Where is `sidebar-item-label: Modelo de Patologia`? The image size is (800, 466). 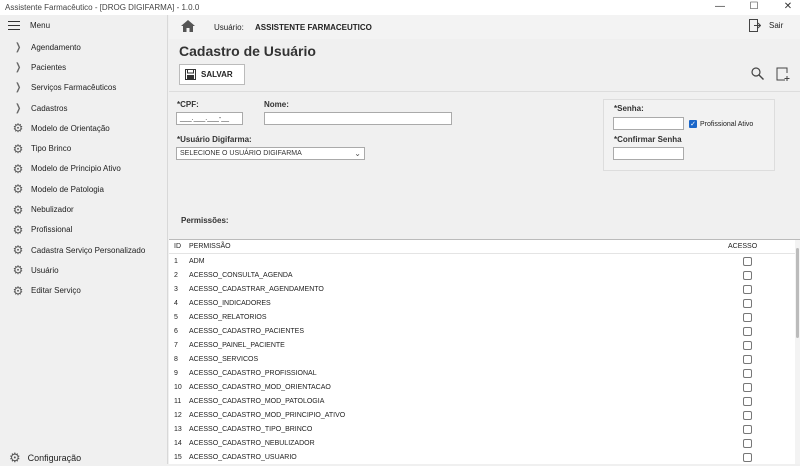
sidebar-item-label: Modelo de Patologia is located at coordinates (67, 189).